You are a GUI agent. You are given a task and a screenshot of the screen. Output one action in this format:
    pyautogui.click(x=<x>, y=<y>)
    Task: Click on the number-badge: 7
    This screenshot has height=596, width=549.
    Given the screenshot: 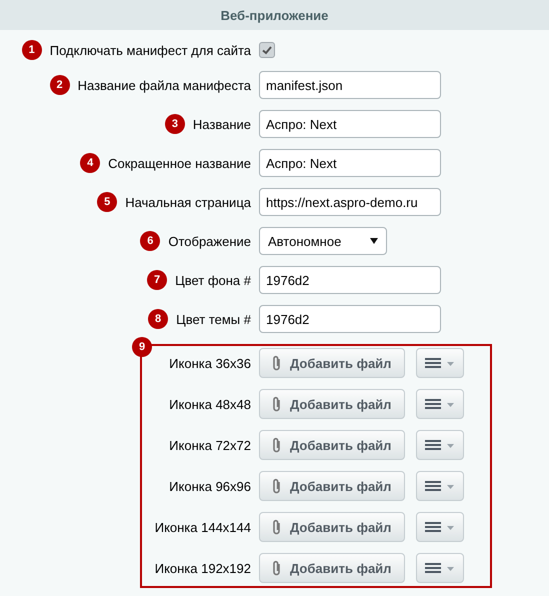 What is the action you would take?
    pyautogui.click(x=157, y=280)
    